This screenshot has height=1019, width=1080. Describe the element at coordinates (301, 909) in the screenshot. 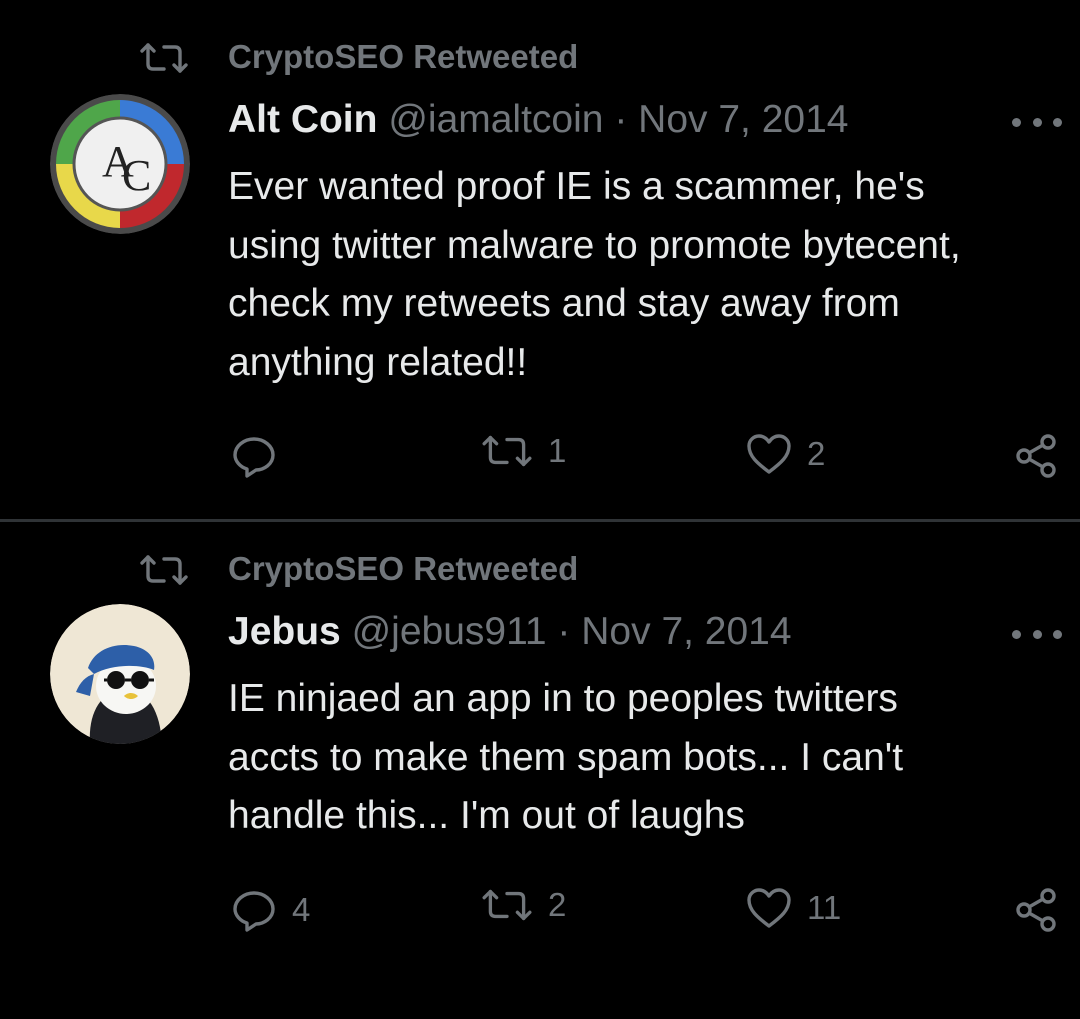

I see `reply-count: 4` at that location.